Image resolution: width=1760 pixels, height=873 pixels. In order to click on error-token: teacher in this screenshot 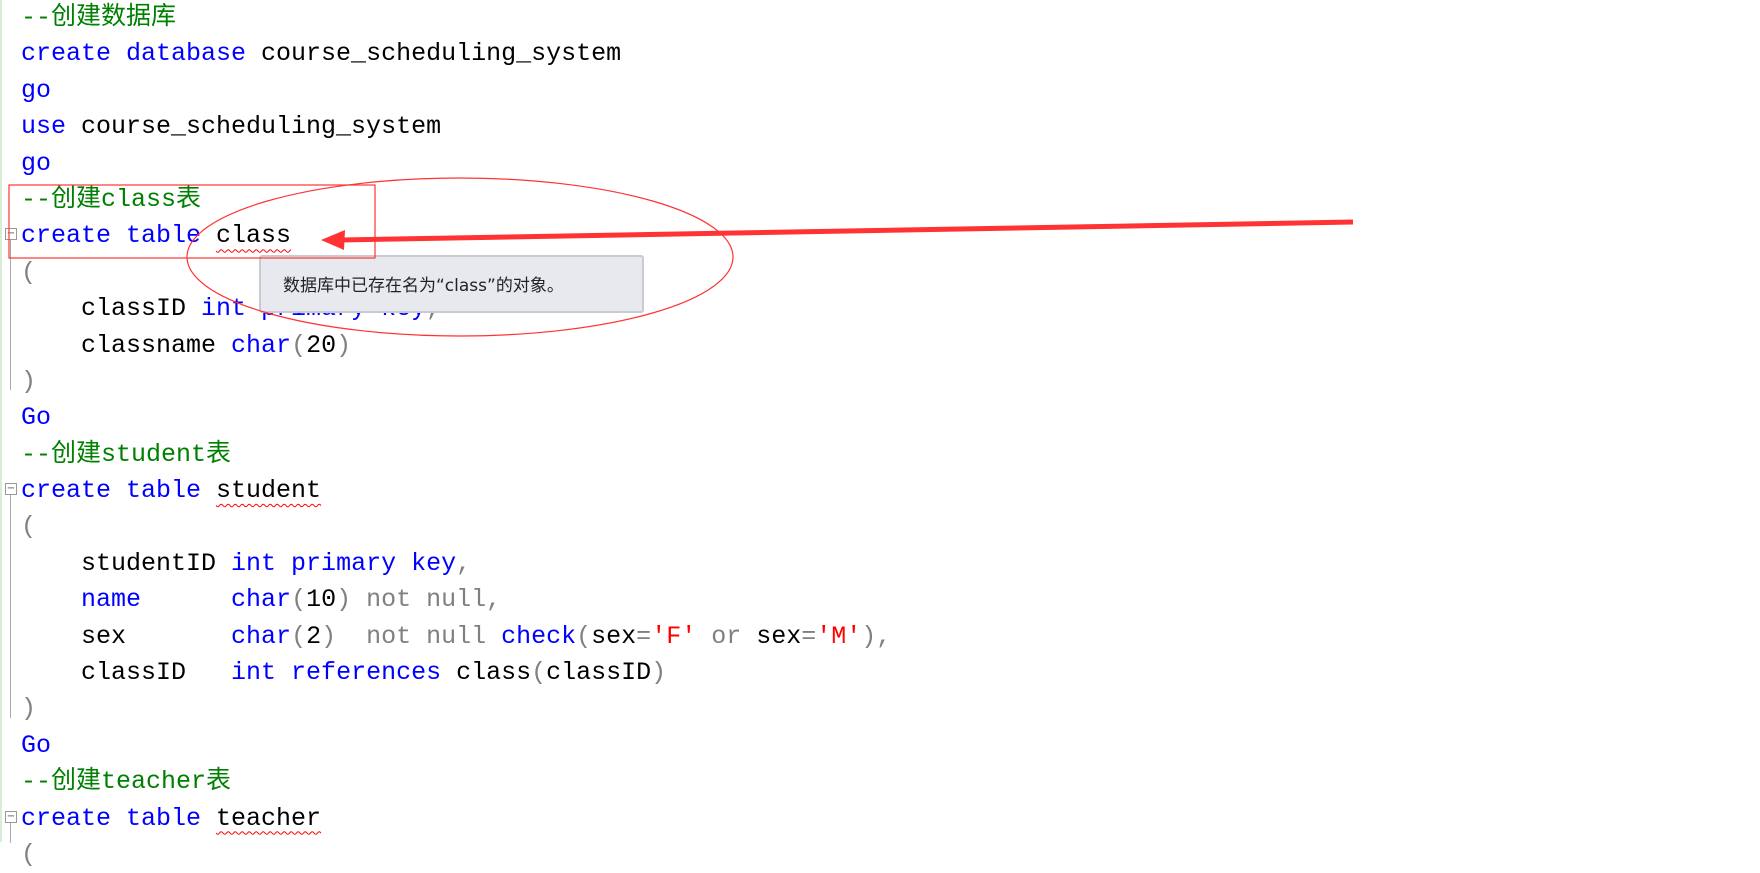, I will do `click(269, 818)`.